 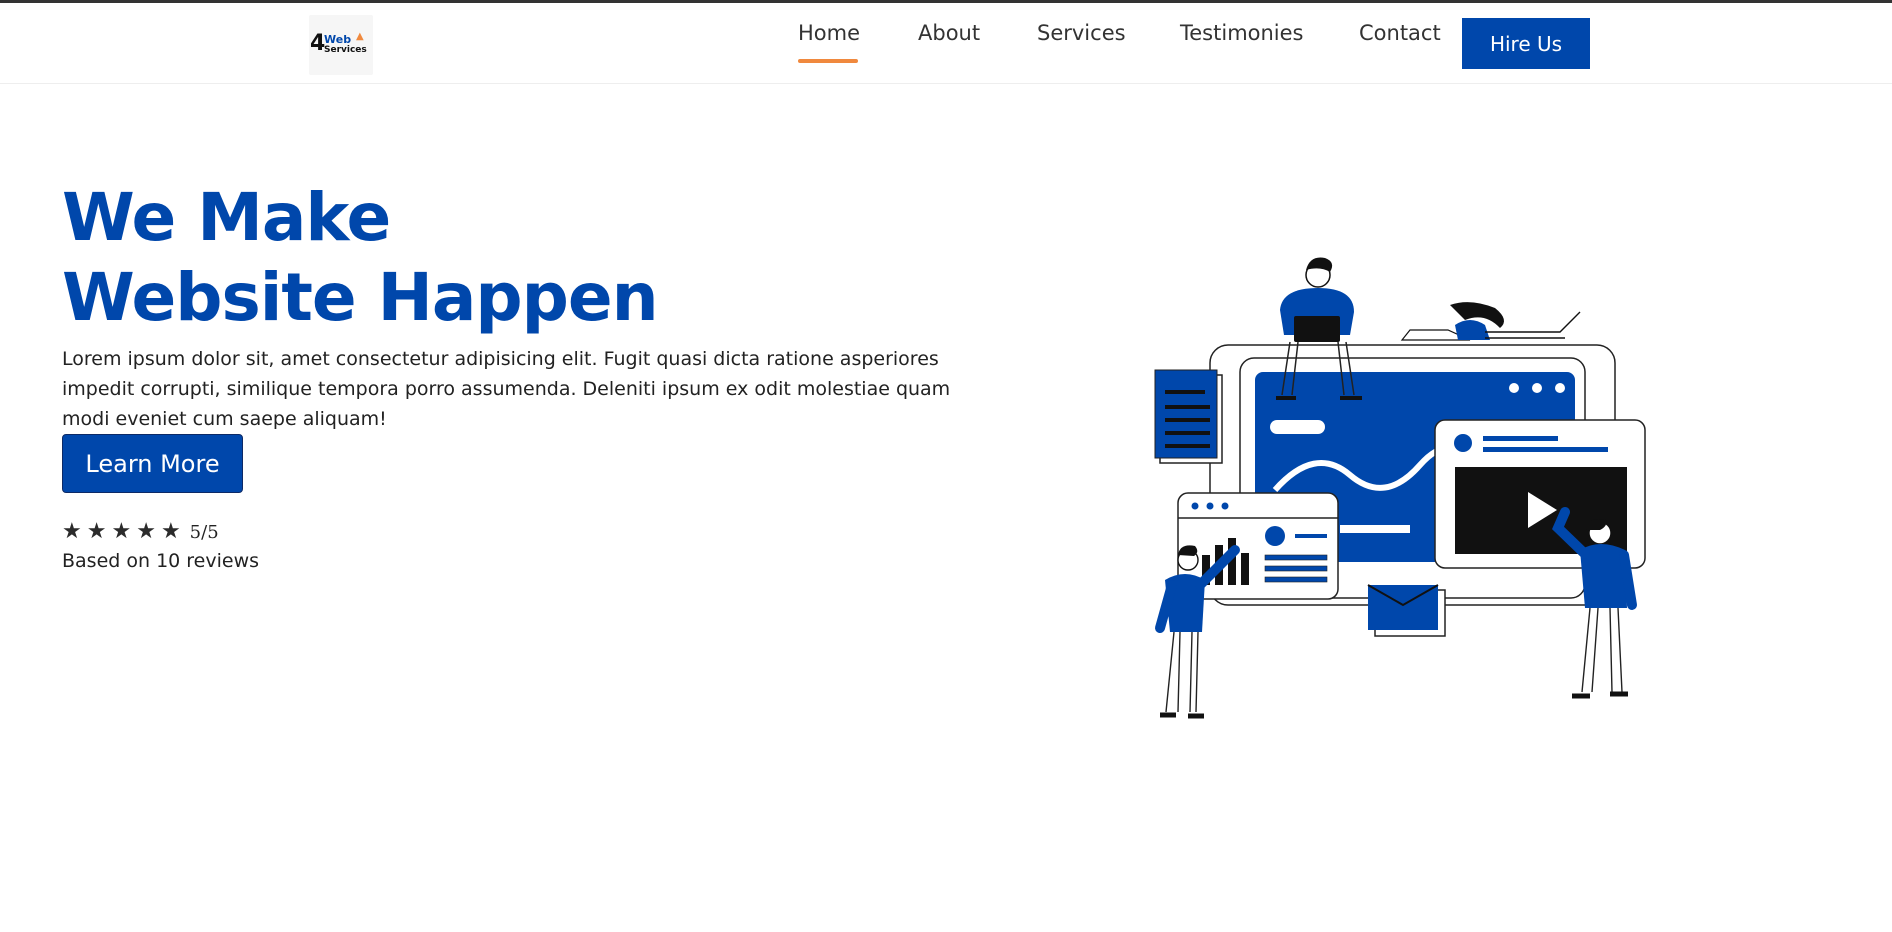 I want to click on envelope-icon, so click(x=1403, y=607).